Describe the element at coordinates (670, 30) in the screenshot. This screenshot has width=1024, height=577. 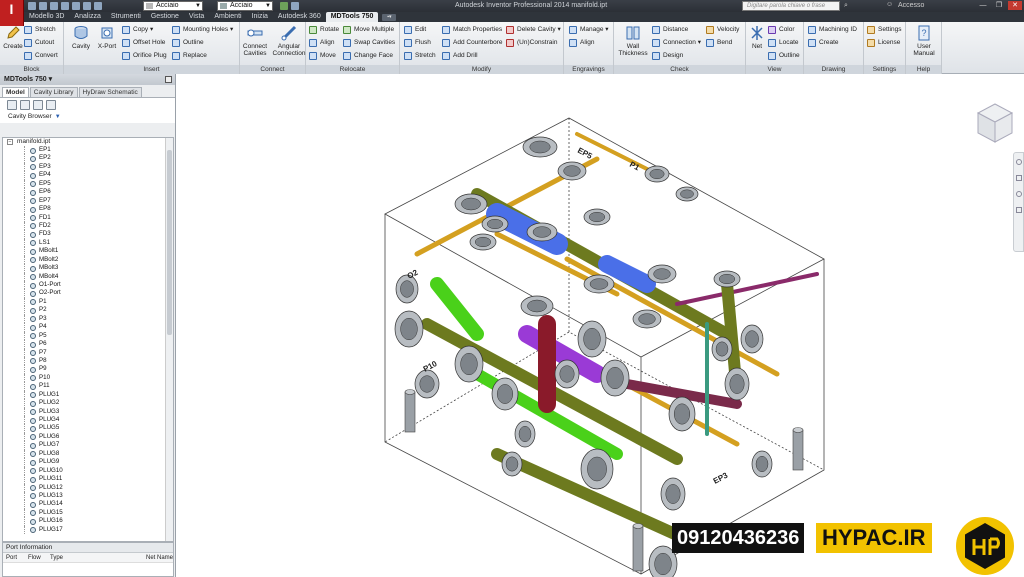
I see `distance-button: Distance` at that location.